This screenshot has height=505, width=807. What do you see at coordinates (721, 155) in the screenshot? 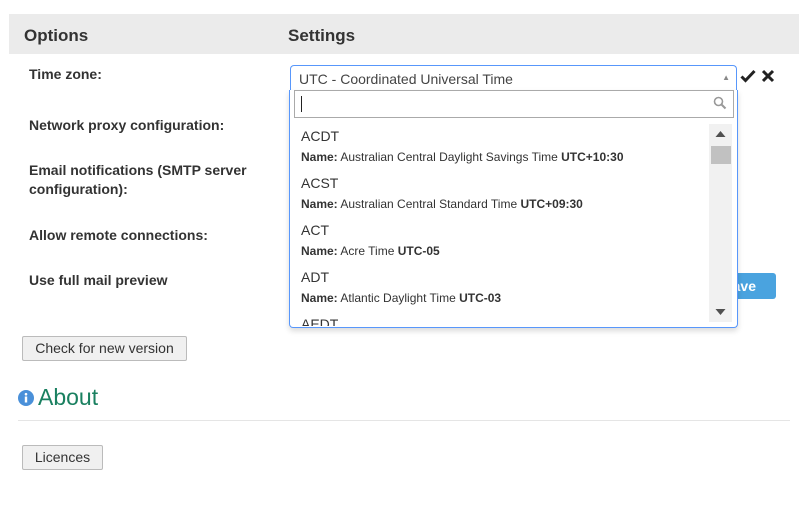
I see `scrollbar-thumb` at bounding box center [721, 155].